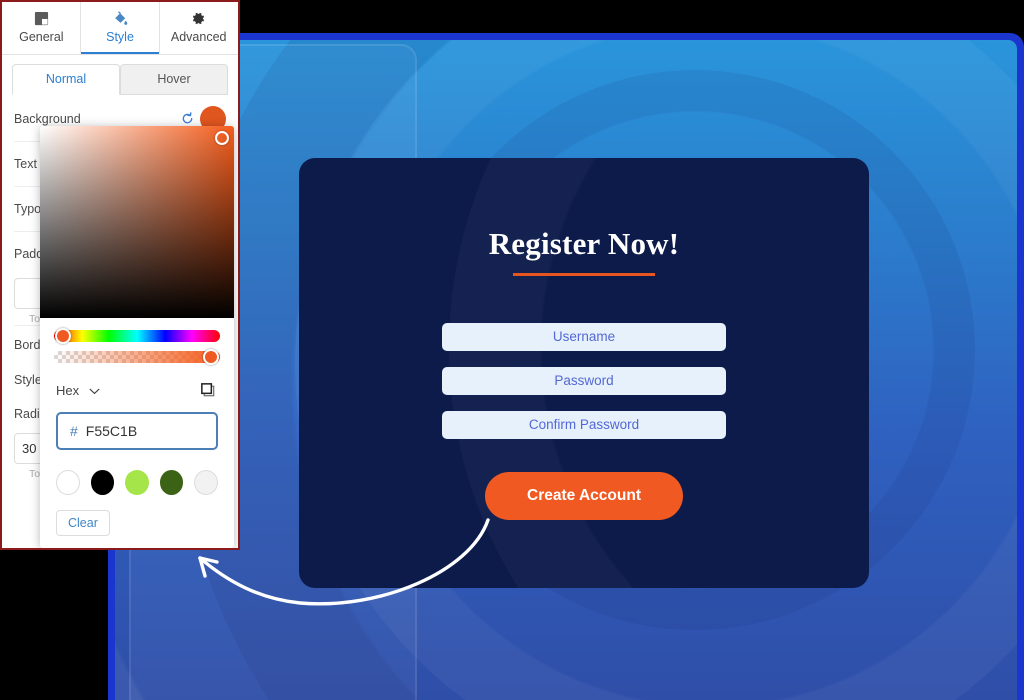  I want to click on hash-symbol: #, so click(74, 431).